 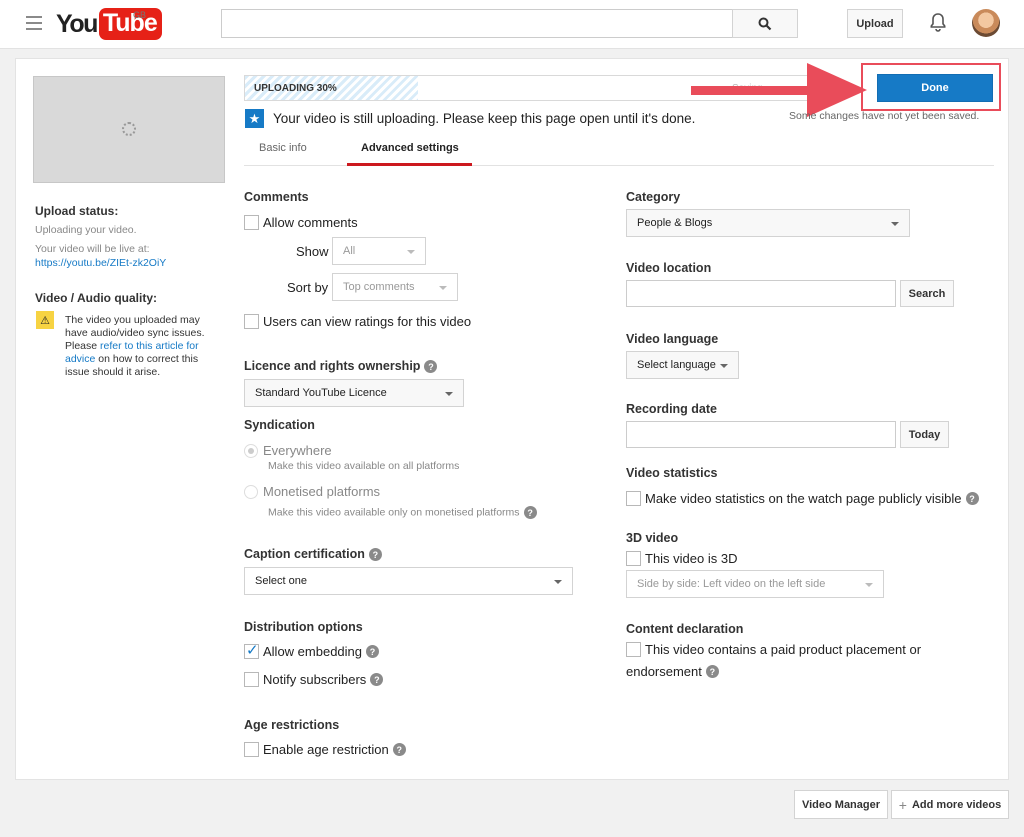 What do you see at coordinates (251, 749) in the screenshot?
I see `age-checkbox` at bounding box center [251, 749].